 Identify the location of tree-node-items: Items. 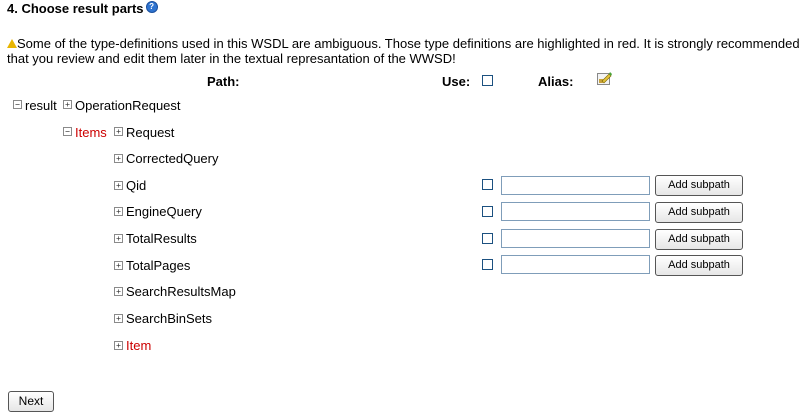
(91, 132).